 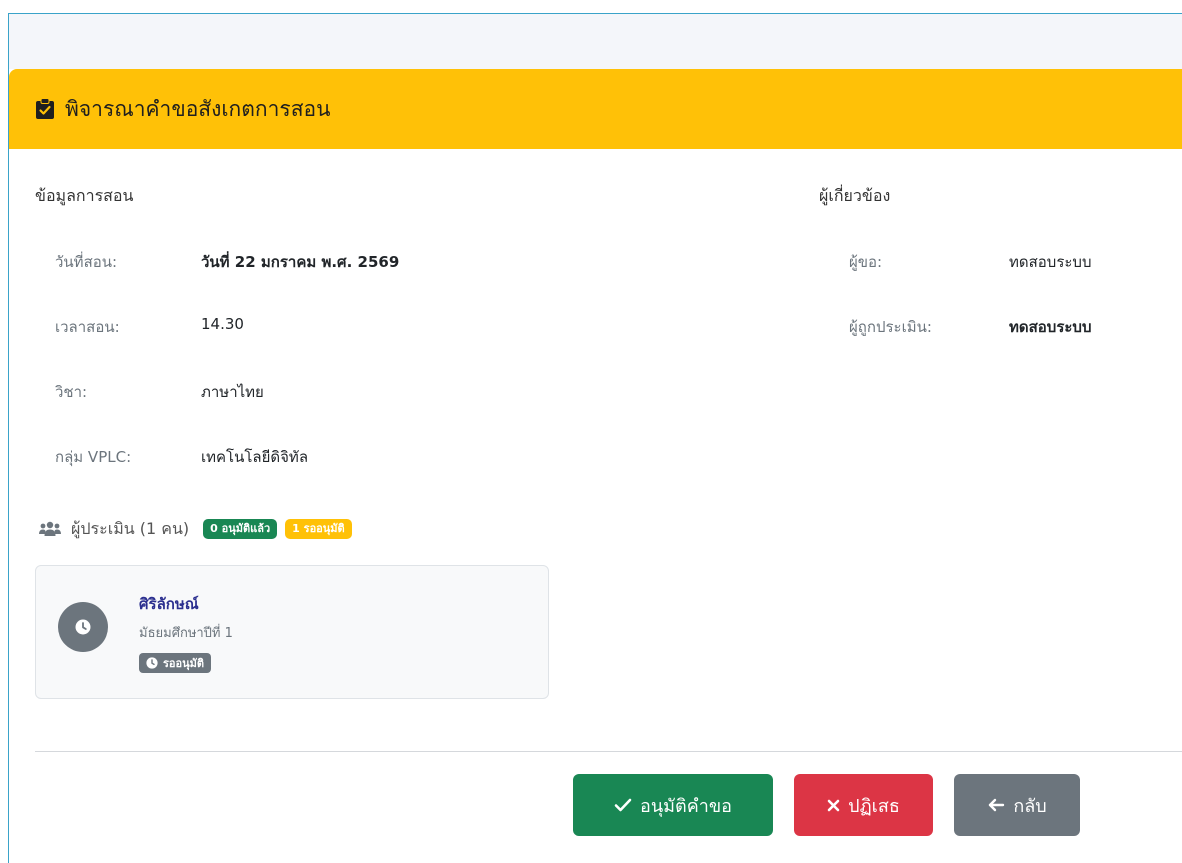 What do you see at coordinates (71, 392) in the screenshot?
I see `subject-label: วิชา:` at bounding box center [71, 392].